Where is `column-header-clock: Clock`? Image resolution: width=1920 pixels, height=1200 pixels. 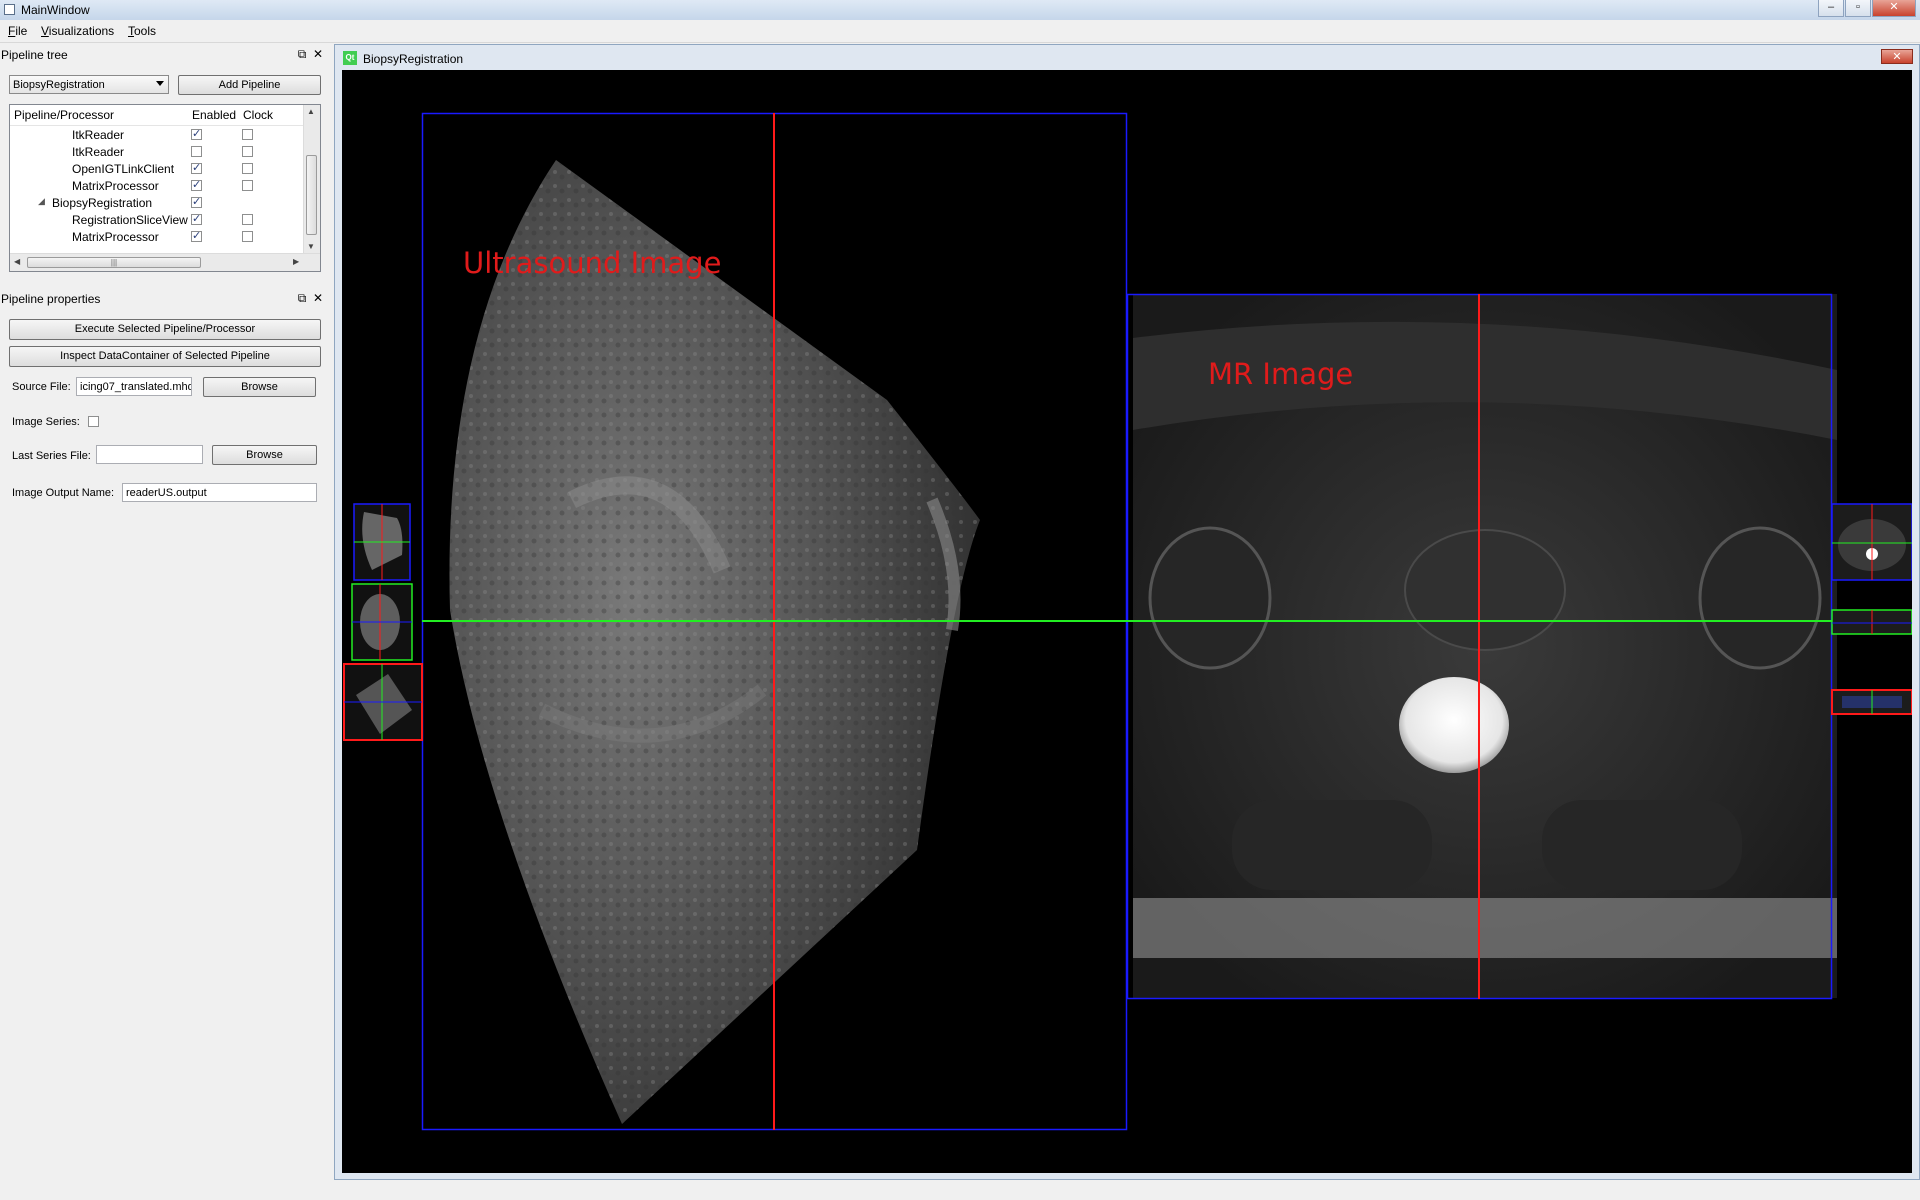
column-header-clock: Clock is located at coordinates (258, 115).